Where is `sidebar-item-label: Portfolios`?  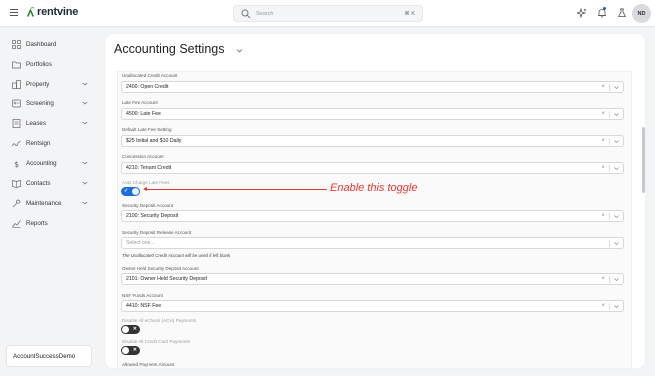 sidebar-item-label: Portfolios is located at coordinates (39, 64).